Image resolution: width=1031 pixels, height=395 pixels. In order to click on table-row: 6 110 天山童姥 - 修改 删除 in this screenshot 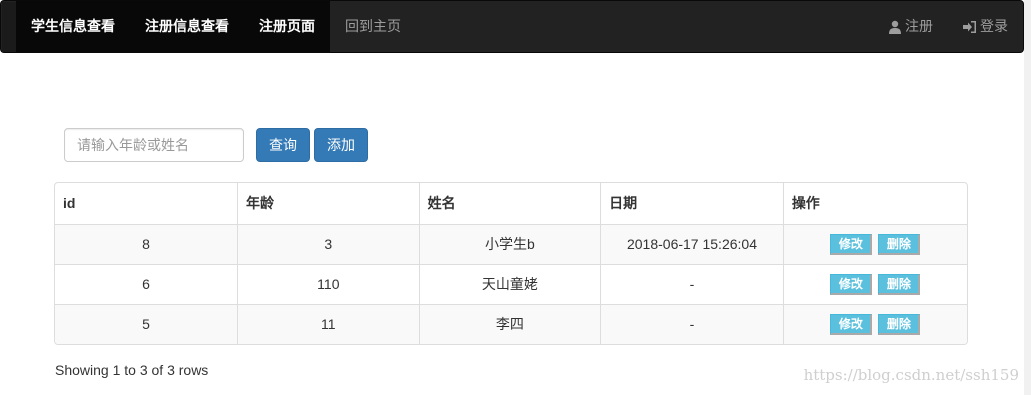, I will do `click(511, 284)`.